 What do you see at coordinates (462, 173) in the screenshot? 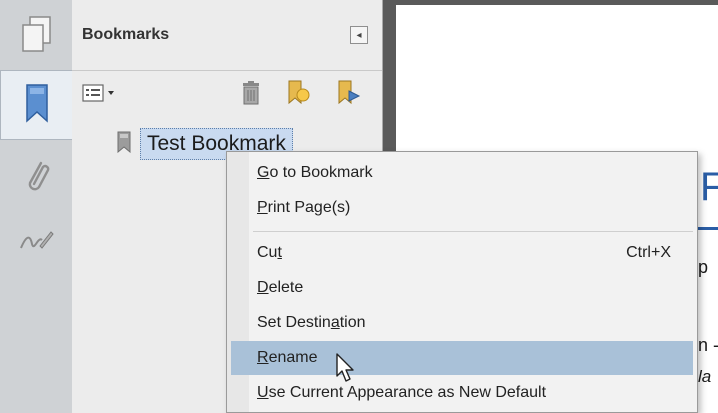
I see `menu-item-go-to-bookmark: Go to Bookmark` at bounding box center [462, 173].